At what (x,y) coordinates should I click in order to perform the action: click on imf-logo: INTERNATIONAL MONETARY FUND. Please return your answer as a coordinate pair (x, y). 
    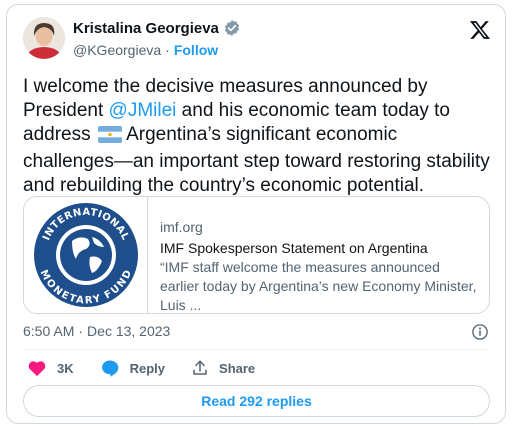
    Looking at the image, I should click on (86, 255).